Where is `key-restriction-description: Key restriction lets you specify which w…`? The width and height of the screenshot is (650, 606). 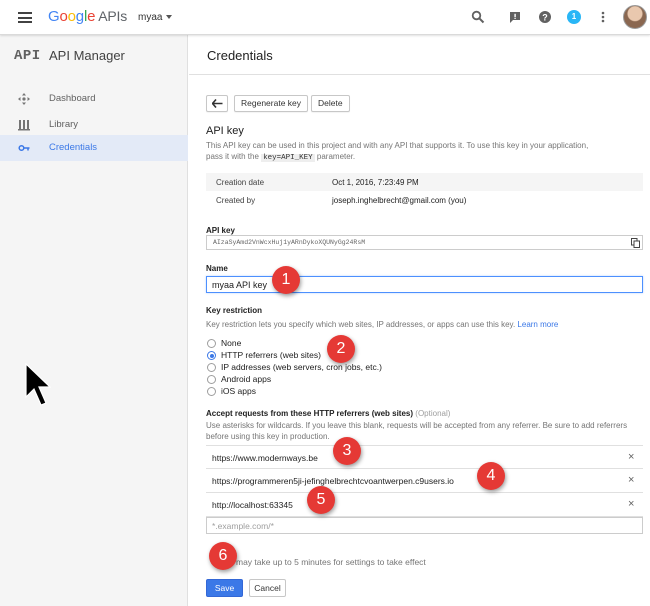
key-restriction-description: Key restriction lets you specify which w… is located at coordinates (382, 324).